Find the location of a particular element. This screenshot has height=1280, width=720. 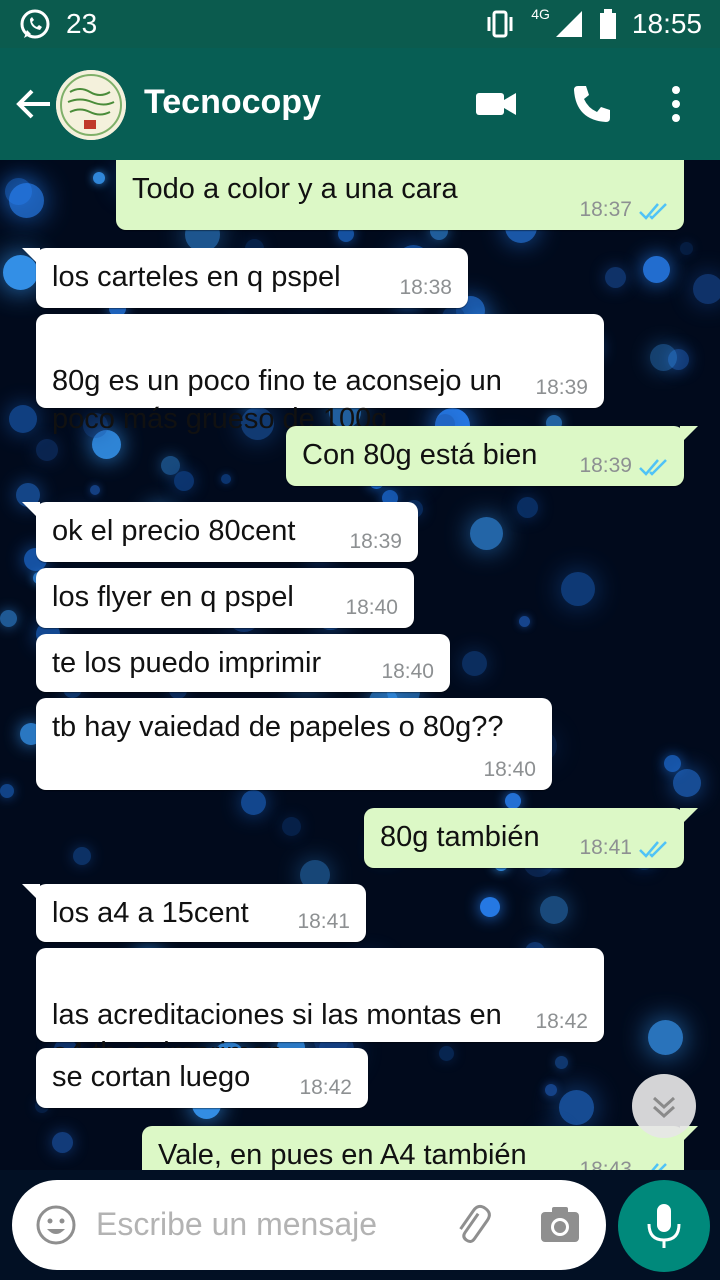

composer-bar: Escribe un mensaje is located at coordinates (360, 1225).